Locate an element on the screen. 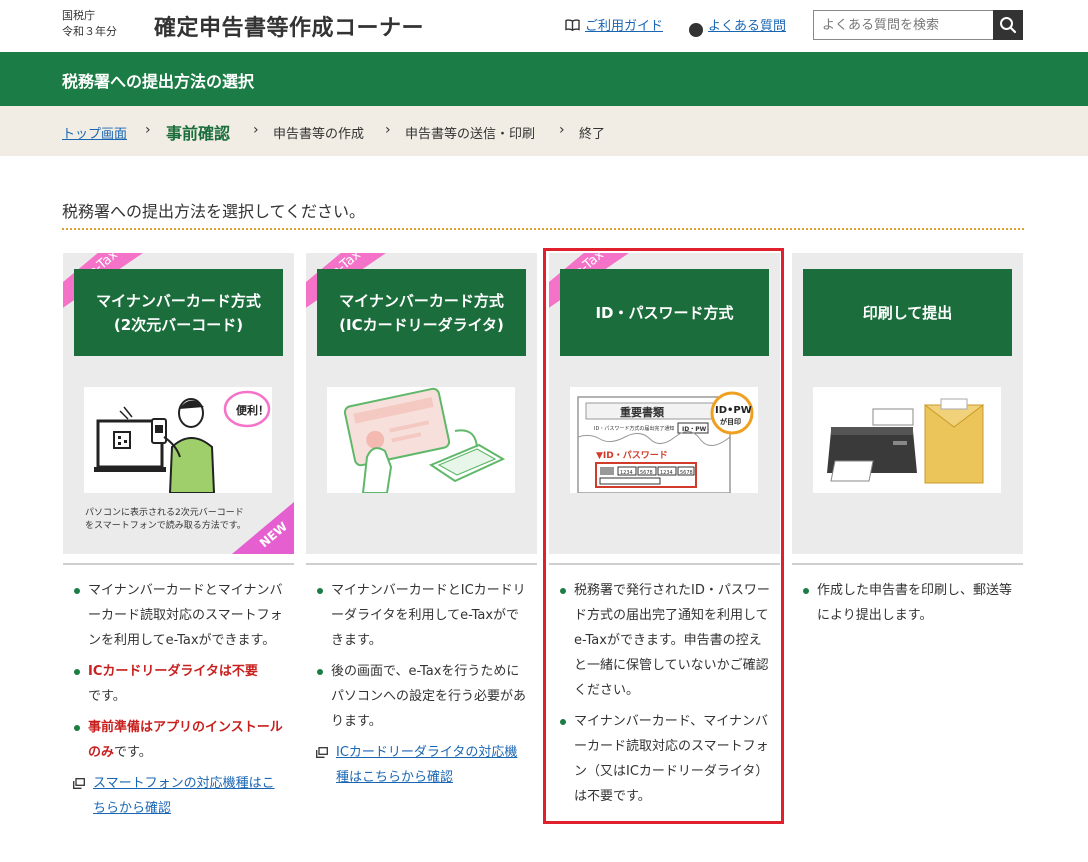 The image size is (1088, 862). badge-idpw-text: ID•PW is located at coordinates (733, 410).